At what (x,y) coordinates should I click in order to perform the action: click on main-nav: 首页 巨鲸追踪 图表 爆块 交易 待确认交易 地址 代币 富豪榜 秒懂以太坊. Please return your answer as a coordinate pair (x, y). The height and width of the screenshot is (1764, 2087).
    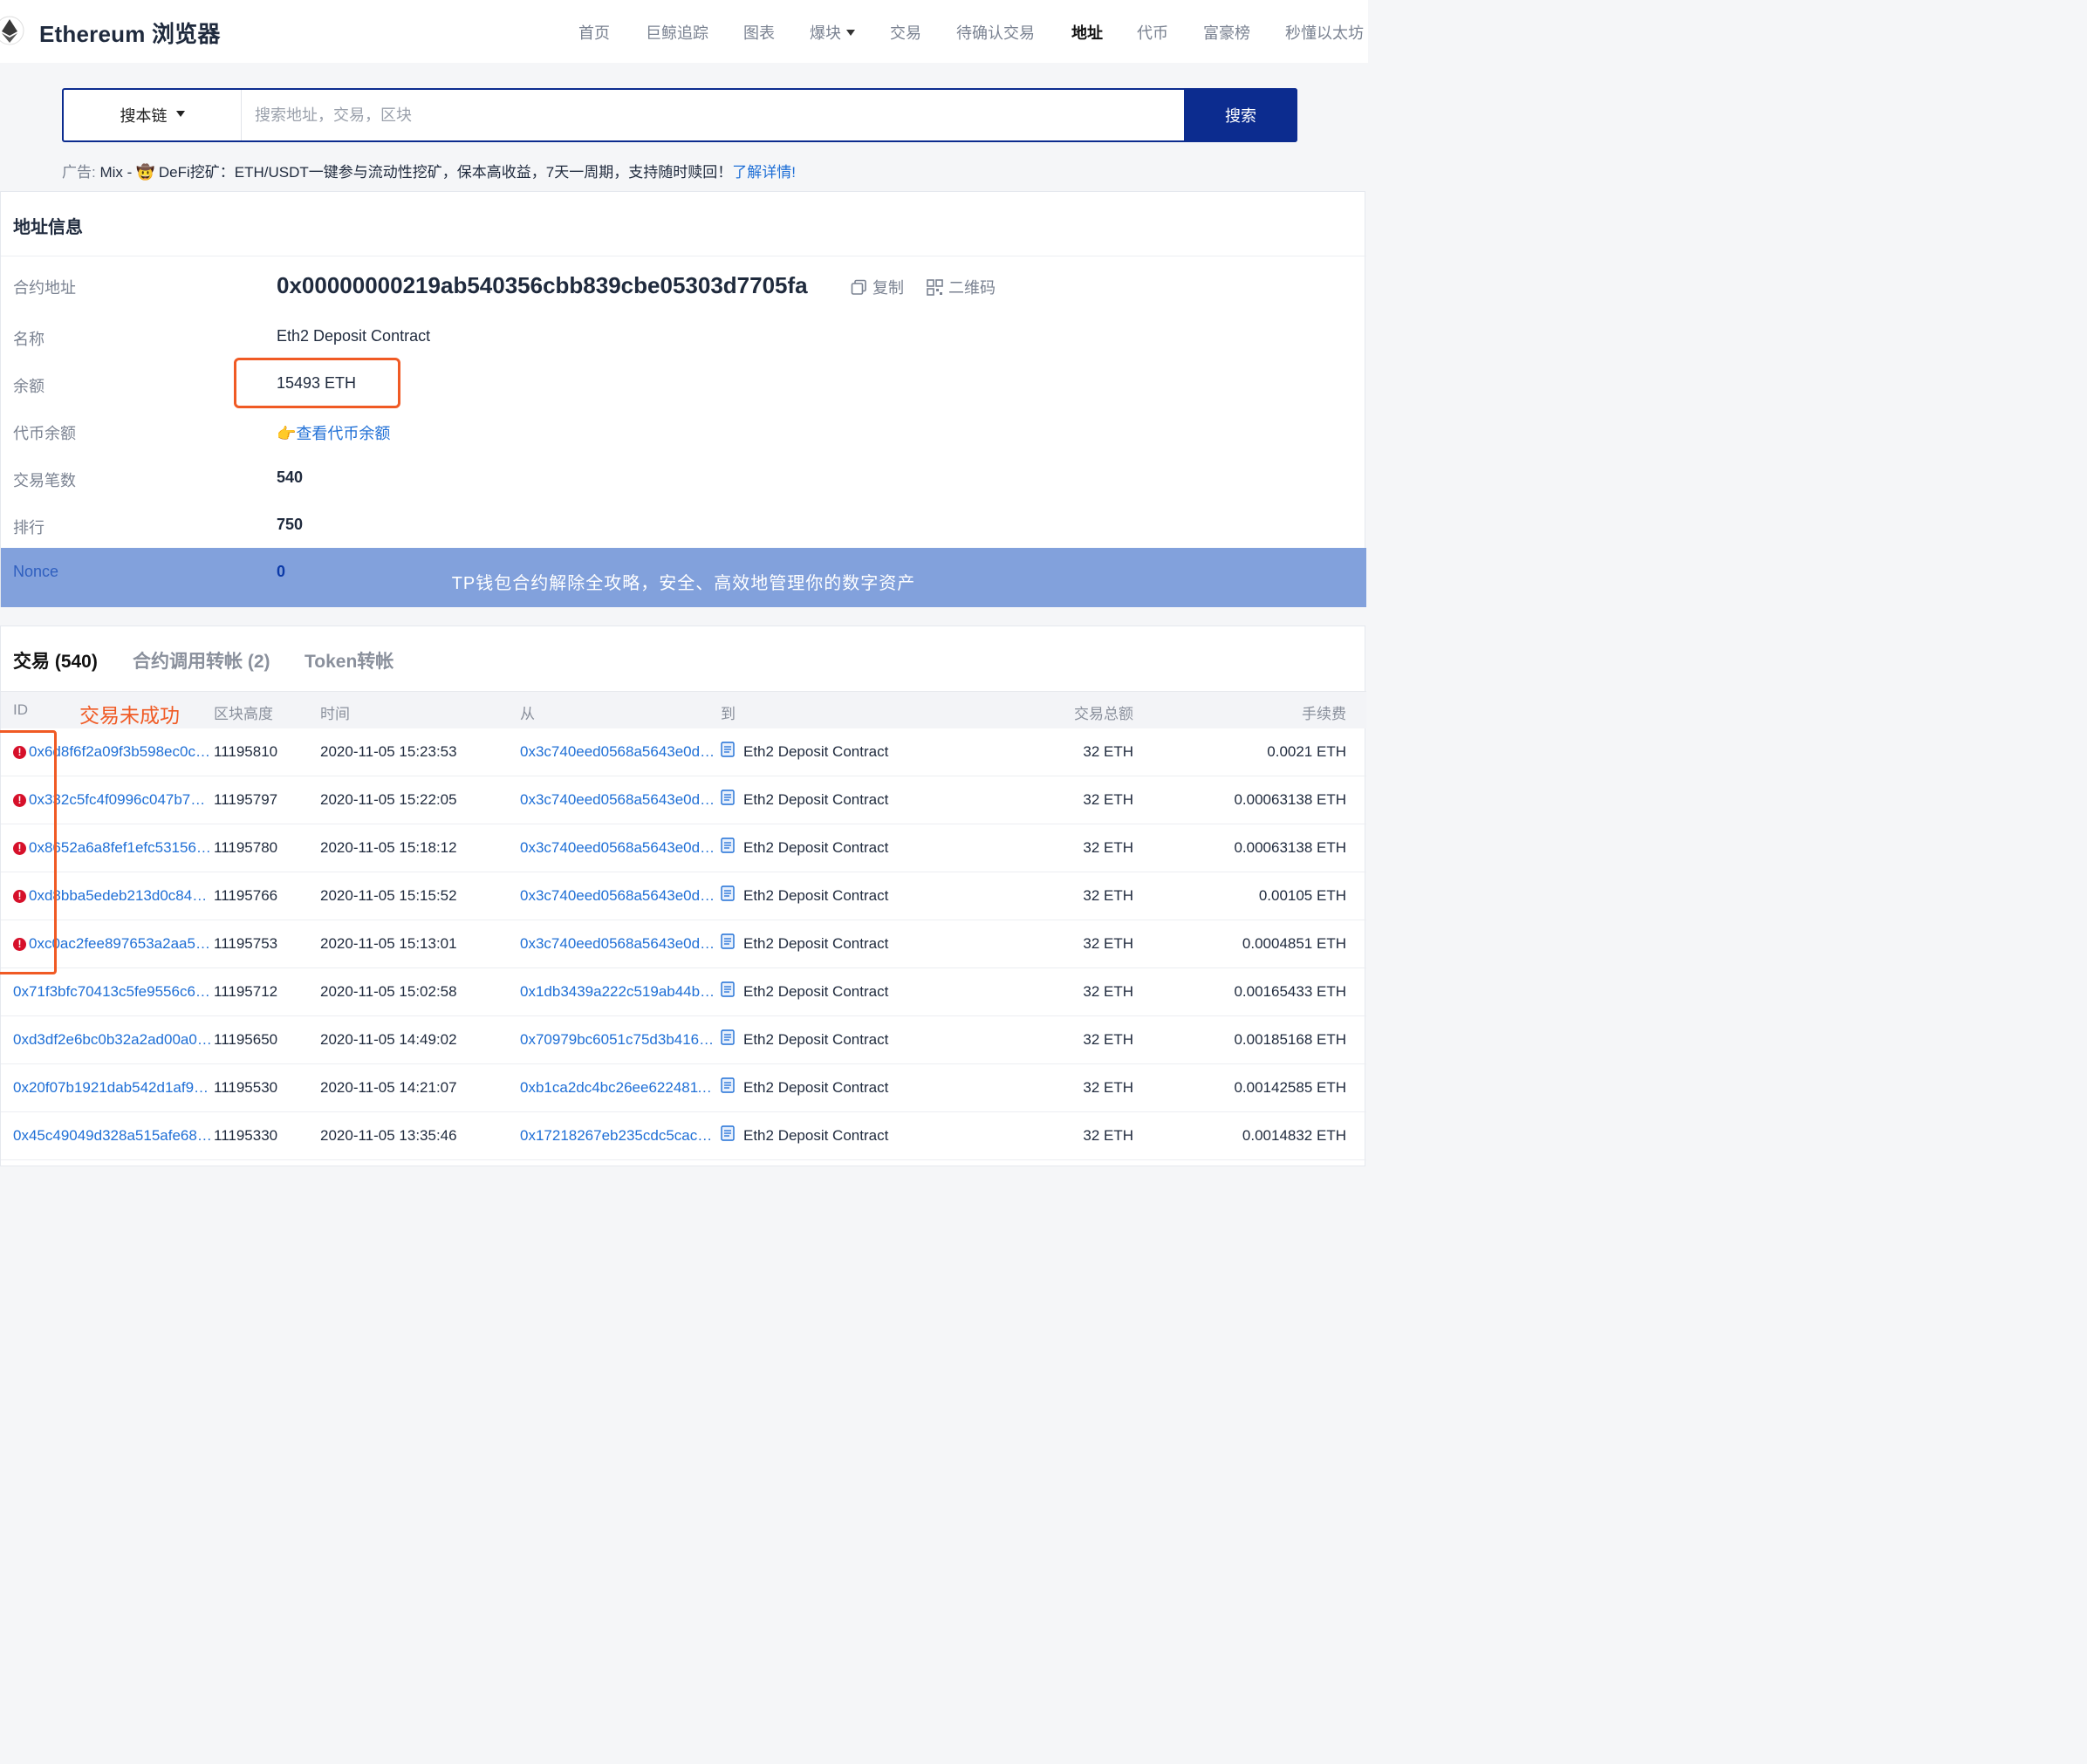
    Looking at the image, I should click on (684, 32).